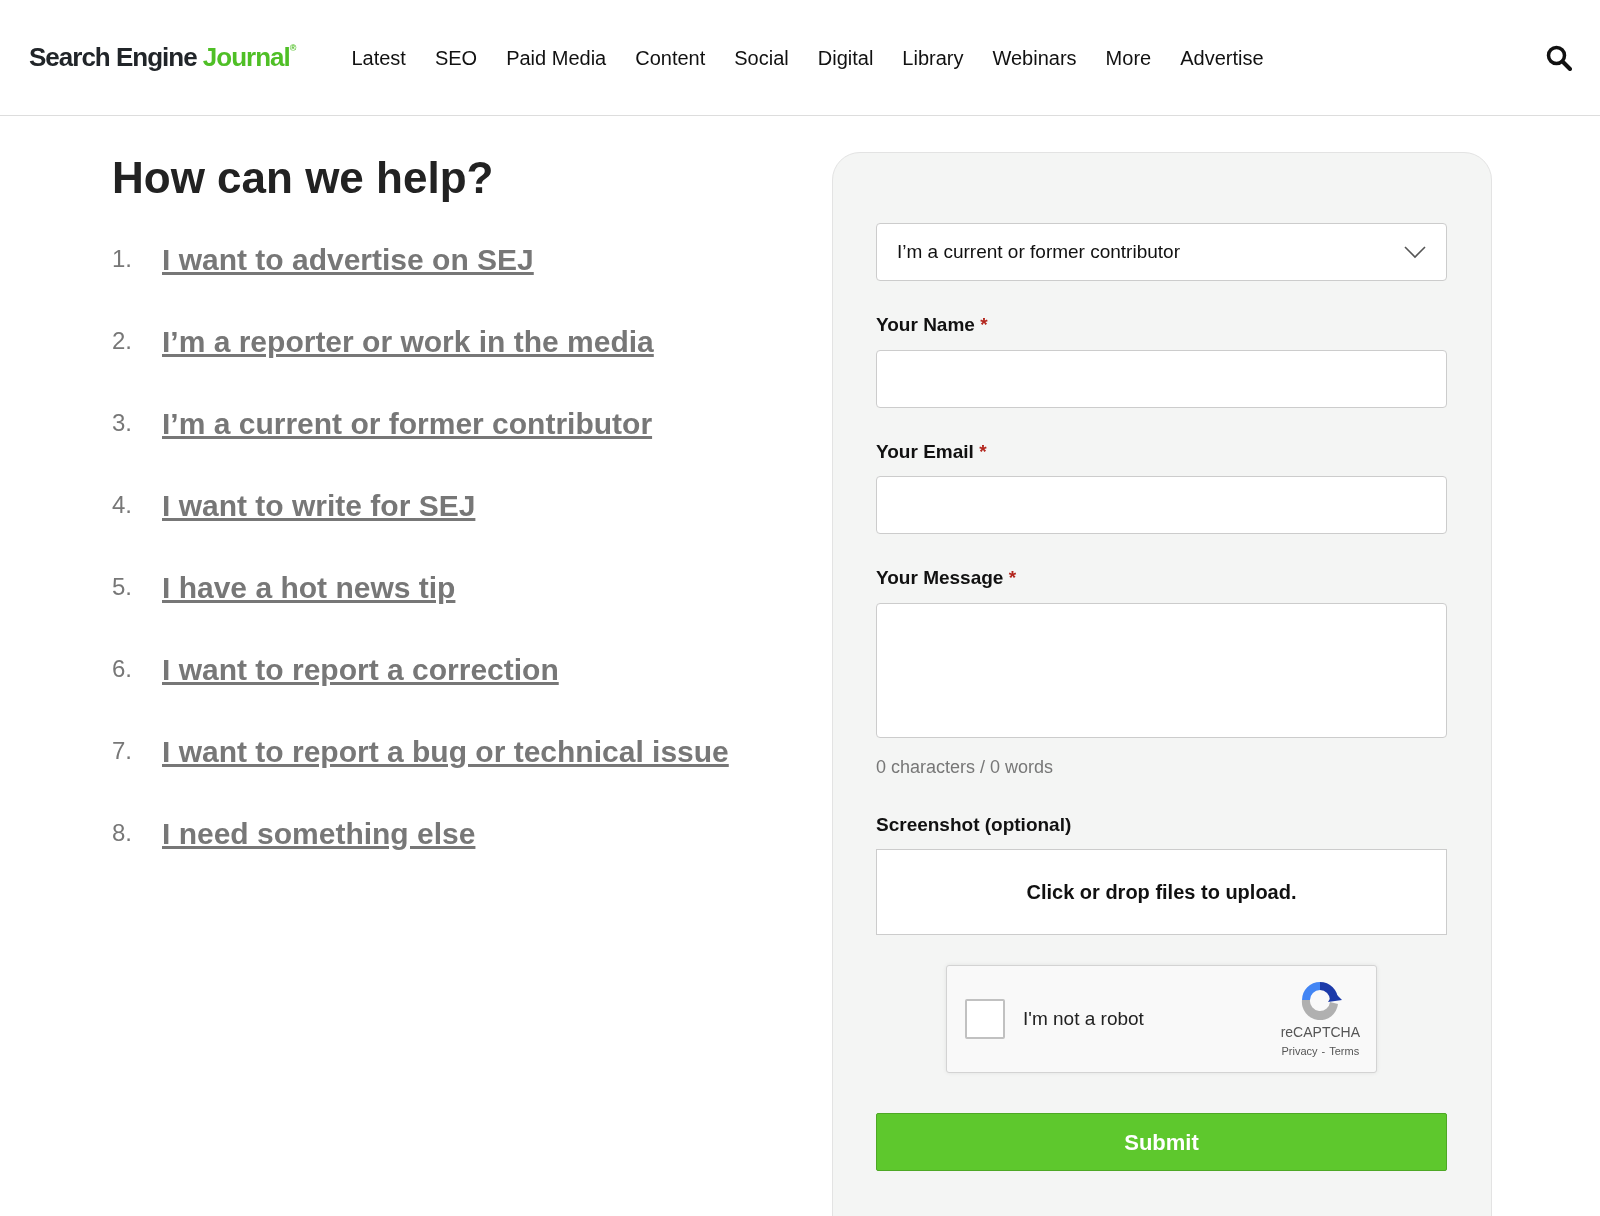 This screenshot has width=1600, height=1216. What do you see at coordinates (456, 57) in the screenshot?
I see `nav-link: SEO` at bounding box center [456, 57].